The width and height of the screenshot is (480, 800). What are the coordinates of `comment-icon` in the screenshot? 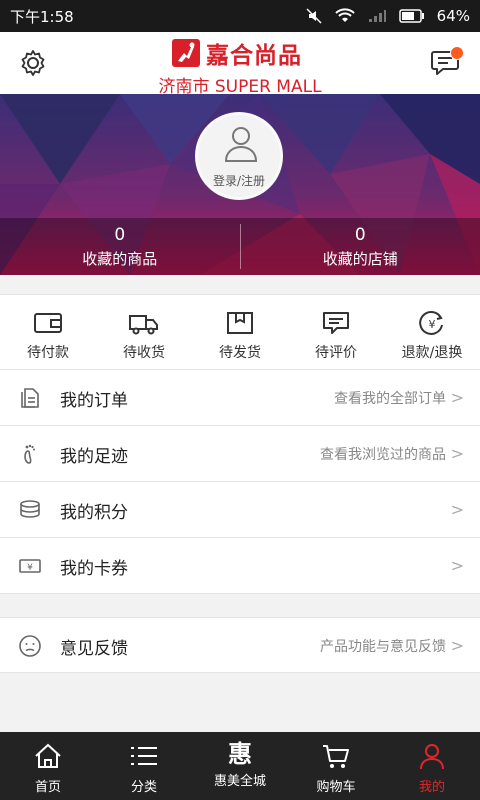 It's located at (336, 323).